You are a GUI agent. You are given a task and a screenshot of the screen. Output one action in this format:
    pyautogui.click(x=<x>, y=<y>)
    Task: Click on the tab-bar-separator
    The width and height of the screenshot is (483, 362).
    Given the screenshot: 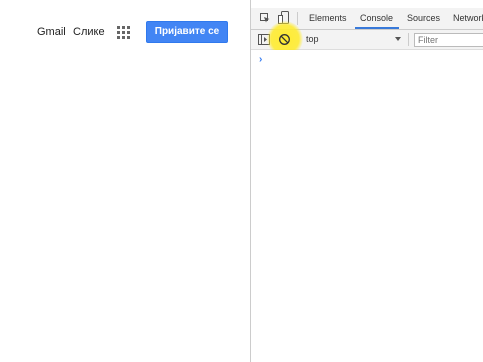 What is the action you would take?
    pyautogui.click(x=297, y=18)
    